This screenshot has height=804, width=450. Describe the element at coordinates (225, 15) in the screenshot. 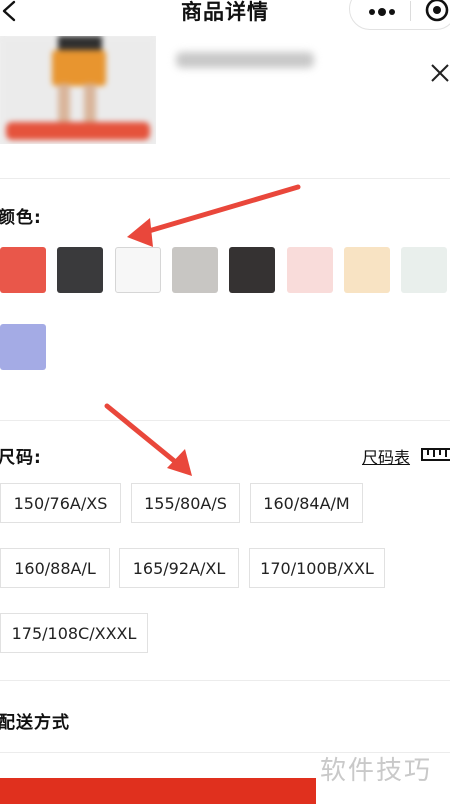

I see `top-nav: 商品详情` at that location.